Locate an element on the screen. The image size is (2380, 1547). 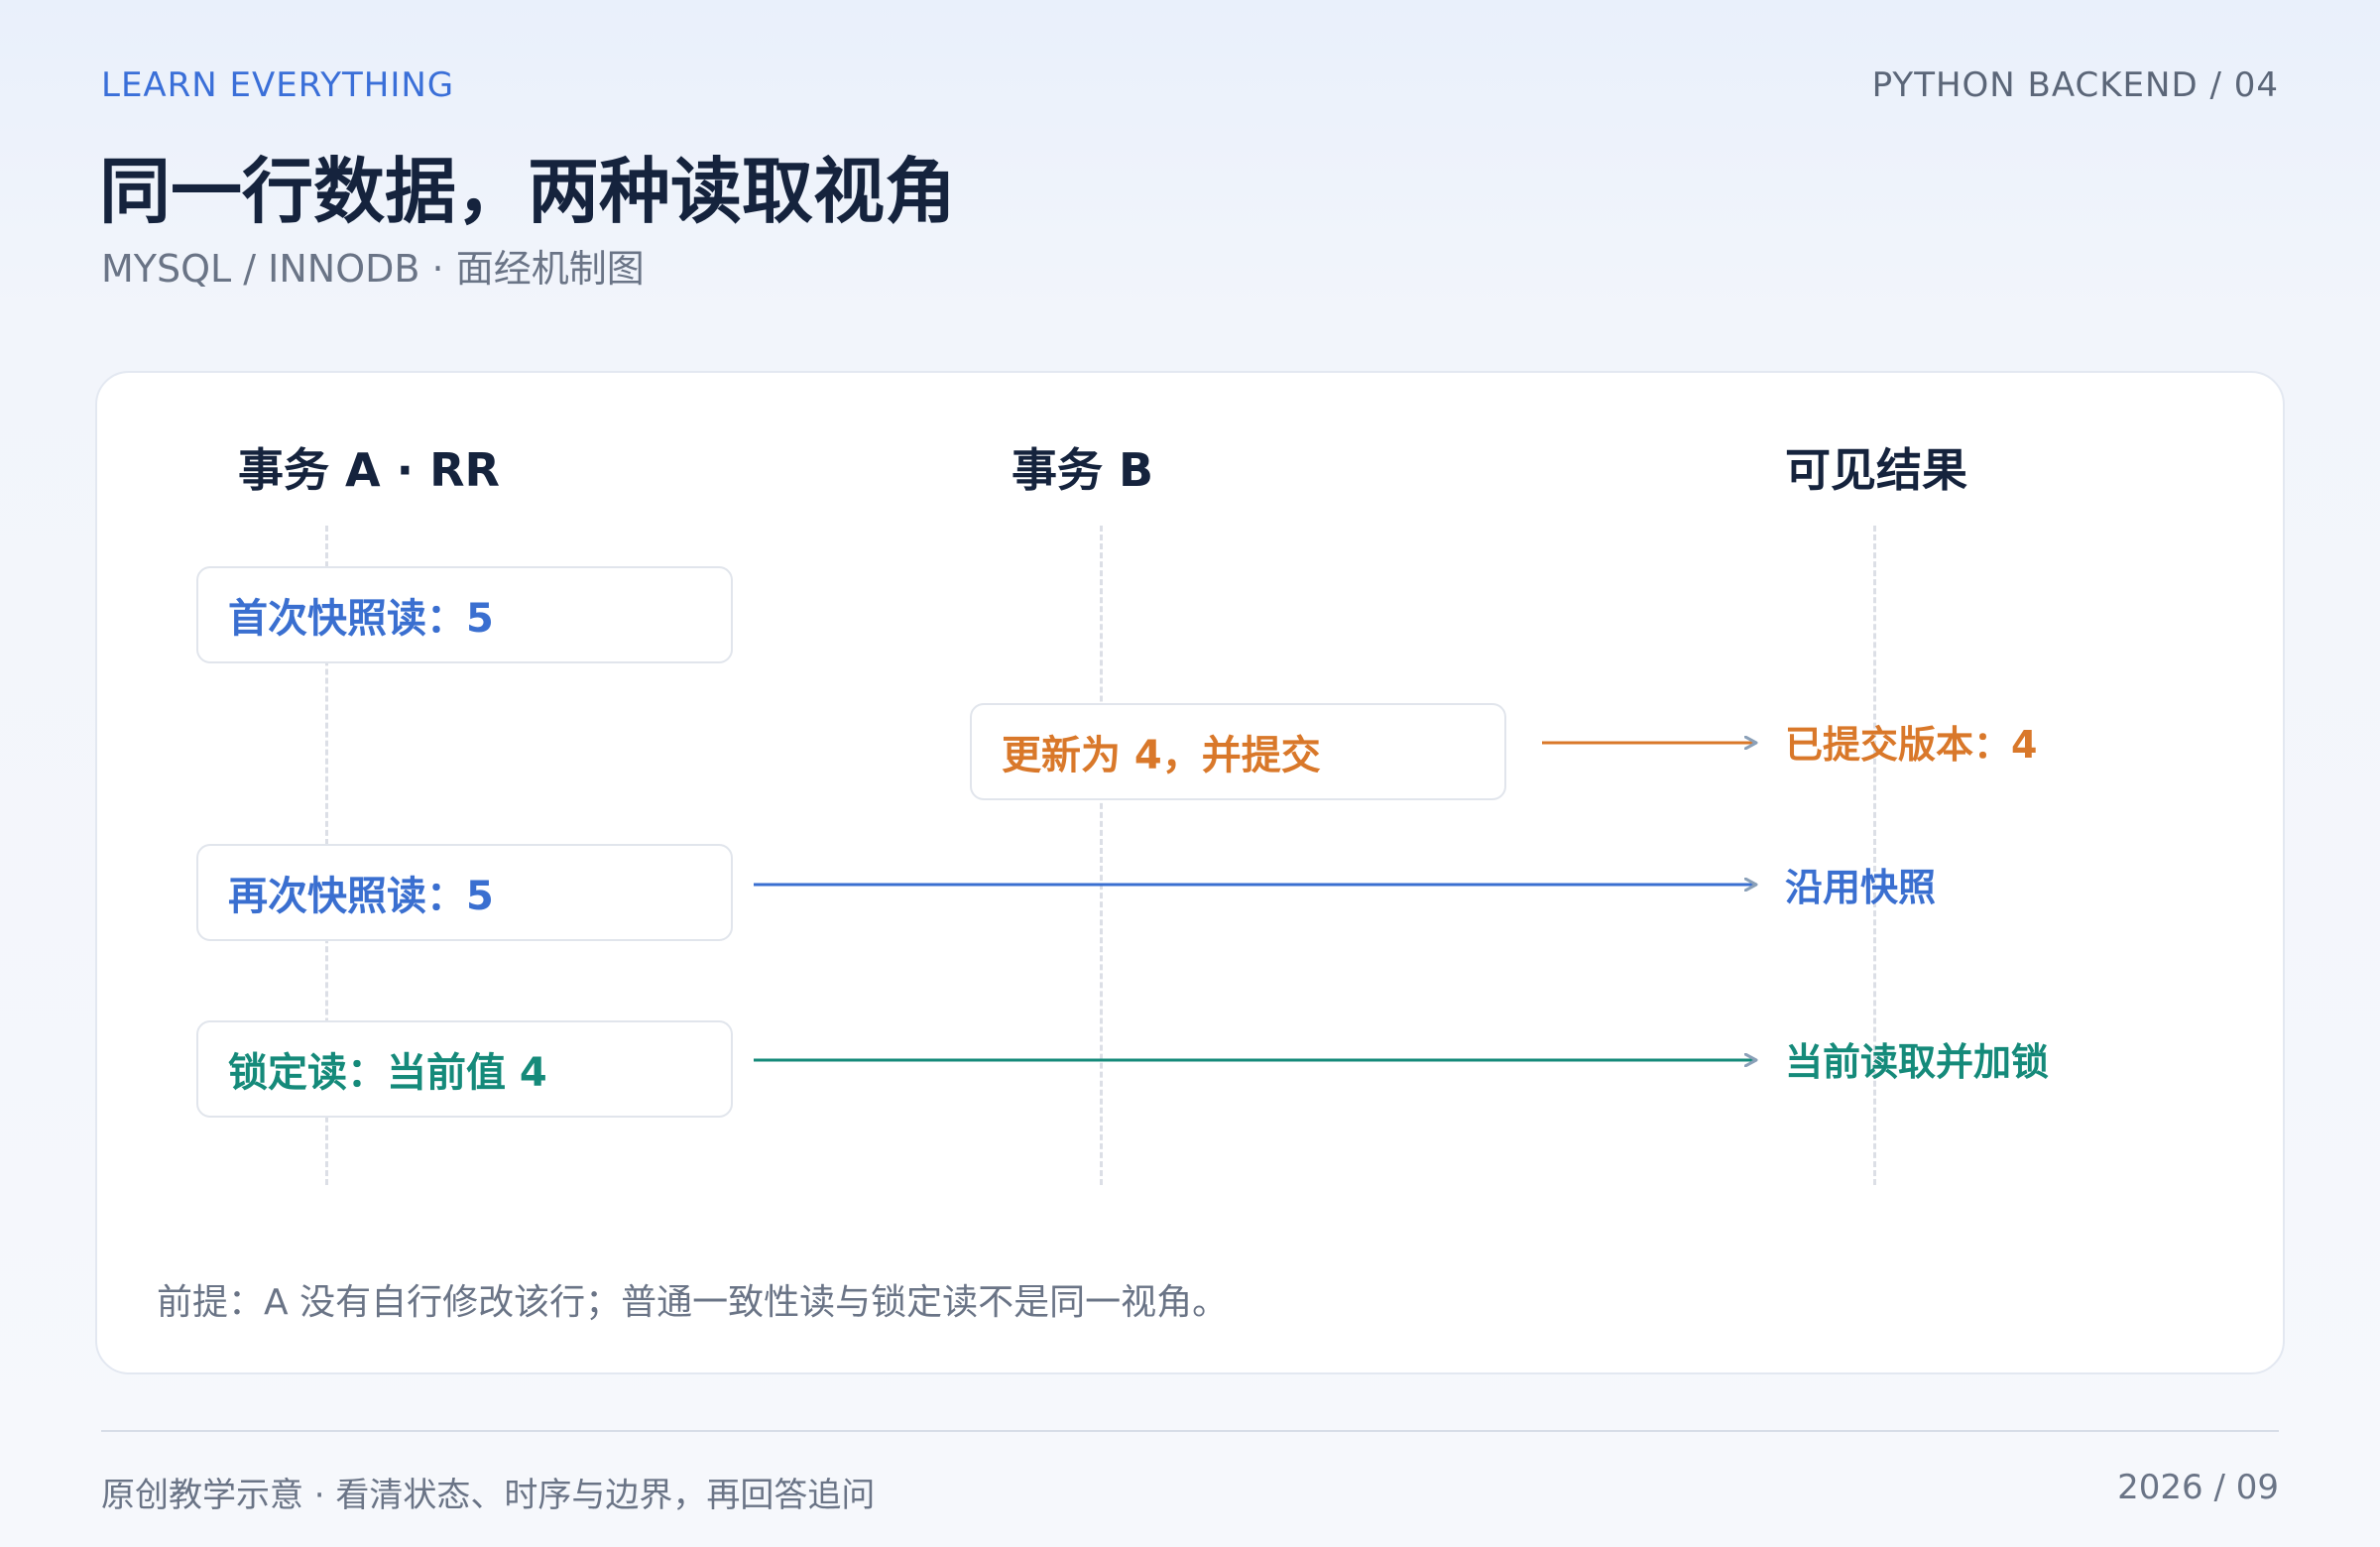
result-current-read-lock: 当前读取并加锁 is located at coordinates (1917, 1062).